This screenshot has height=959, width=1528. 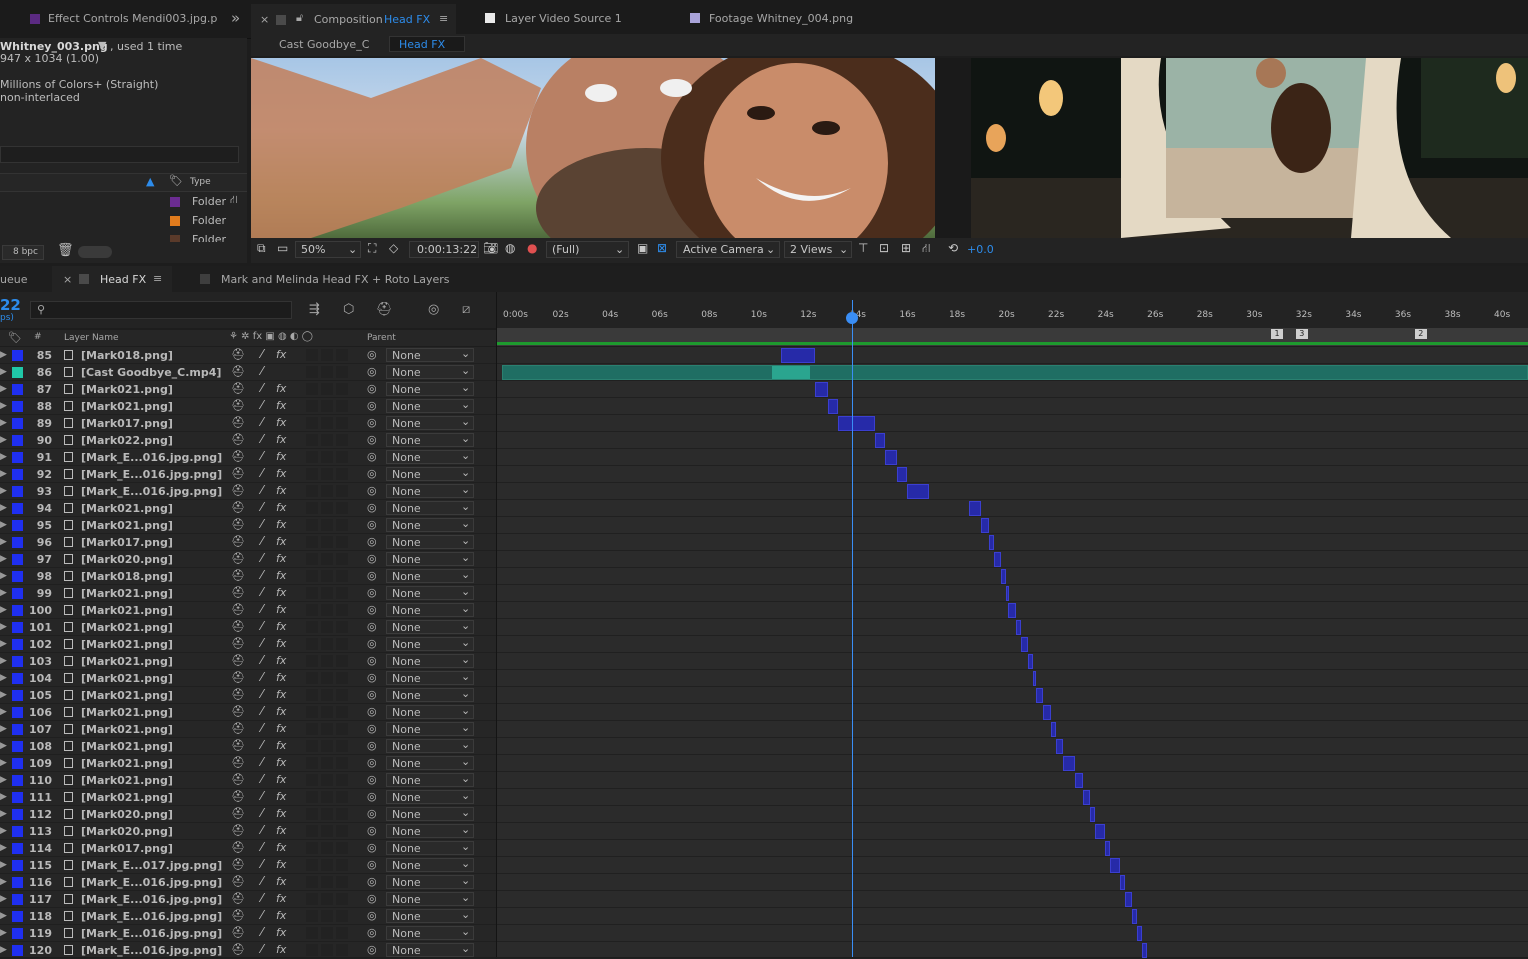 What do you see at coordinates (38, 627) in the screenshot?
I see `layer-number: 101` at bounding box center [38, 627].